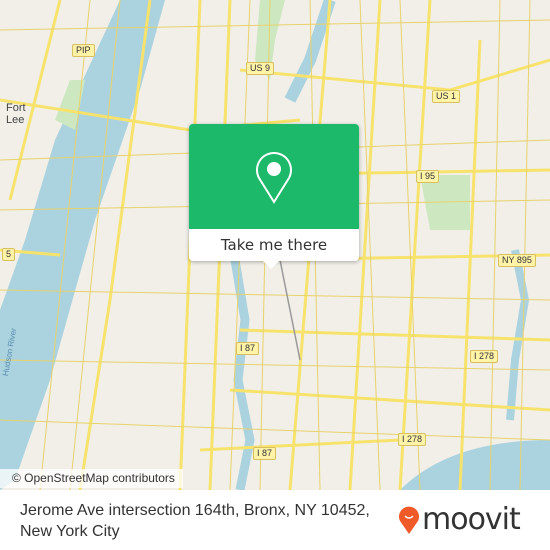  I want to click on shield-pip: PIP, so click(83, 50).